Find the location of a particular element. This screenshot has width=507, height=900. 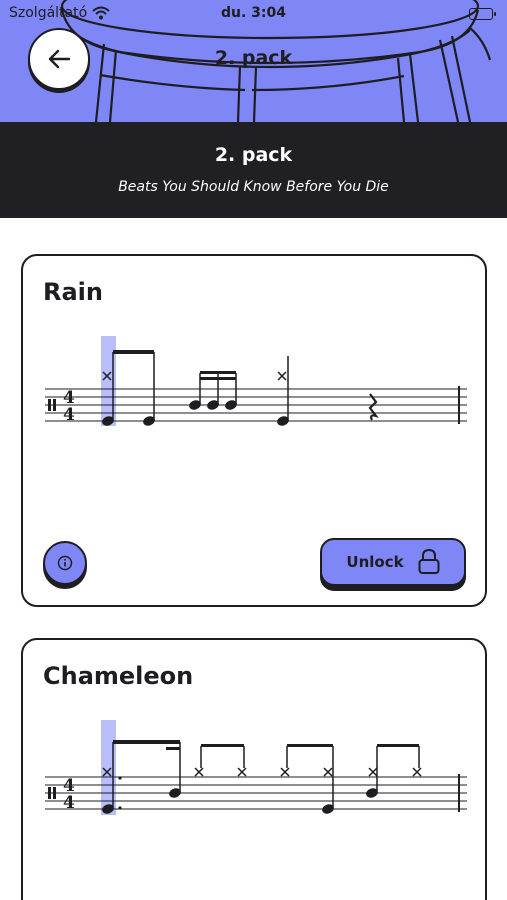

info-icon is located at coordinates (65, 563).